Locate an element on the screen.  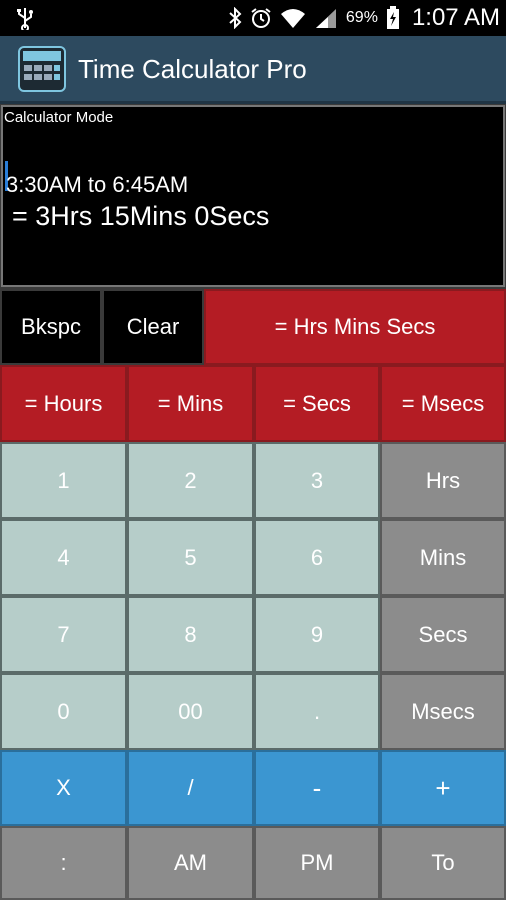
key-0: 0 is located at coordinates (63, 711).